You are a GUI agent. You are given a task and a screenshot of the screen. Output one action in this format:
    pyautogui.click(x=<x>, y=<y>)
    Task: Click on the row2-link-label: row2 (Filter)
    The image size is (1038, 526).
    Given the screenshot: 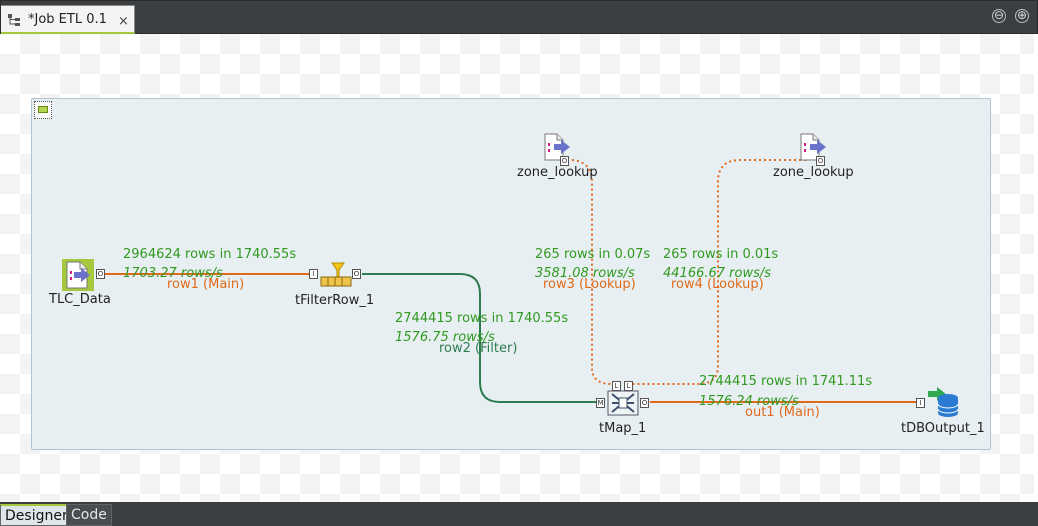 What is the action you would take?
    pyautogui.click(x=478, y=348)
    